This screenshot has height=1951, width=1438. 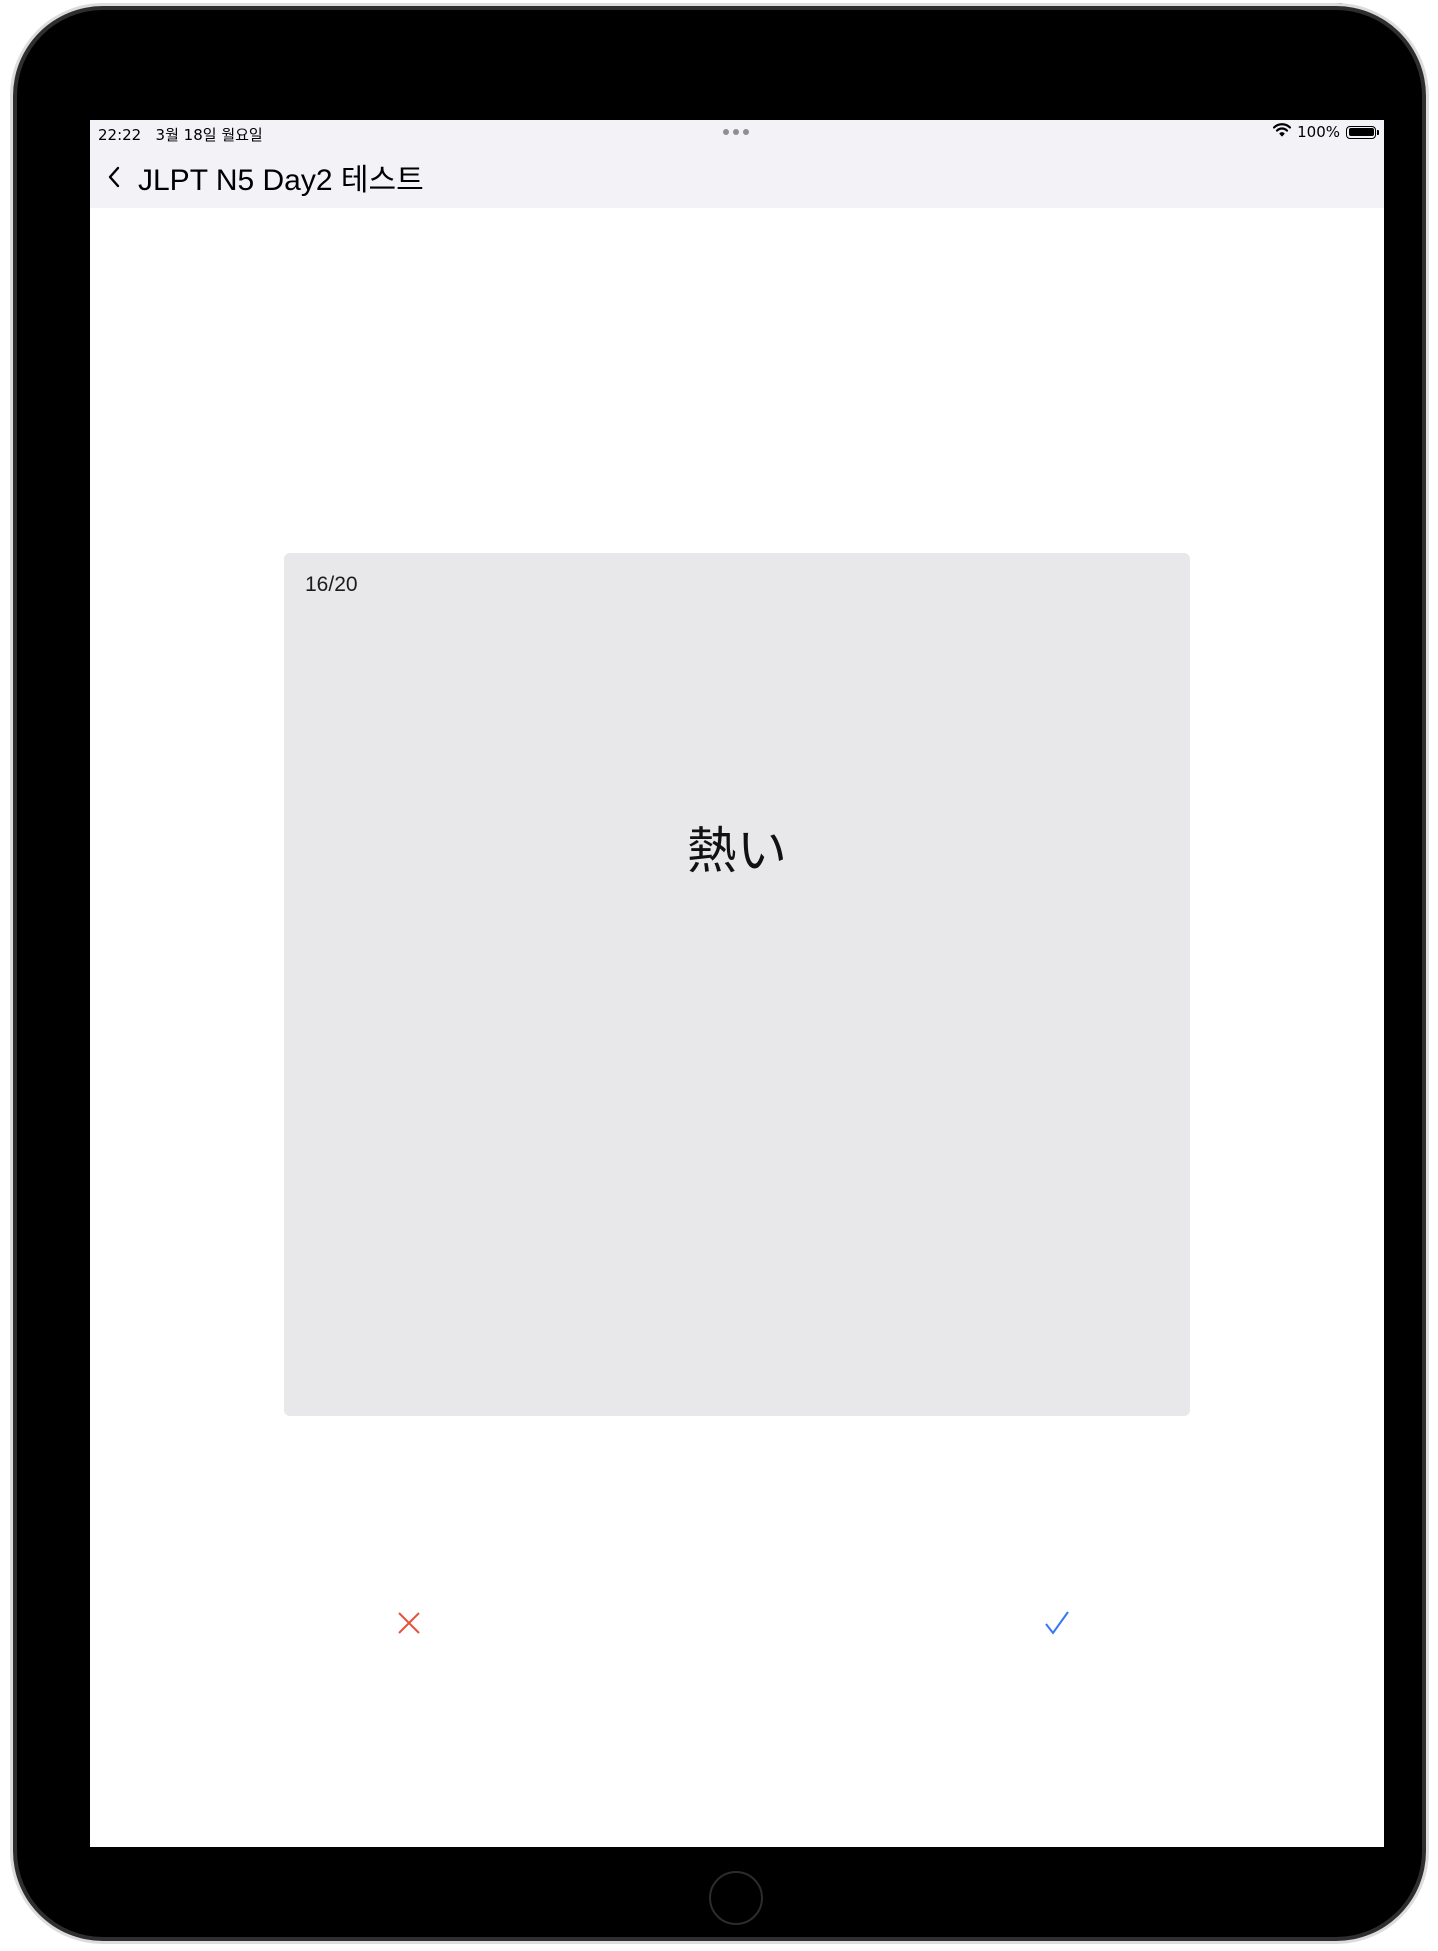 I want to click on home-button, so click(x=736, y=1898).